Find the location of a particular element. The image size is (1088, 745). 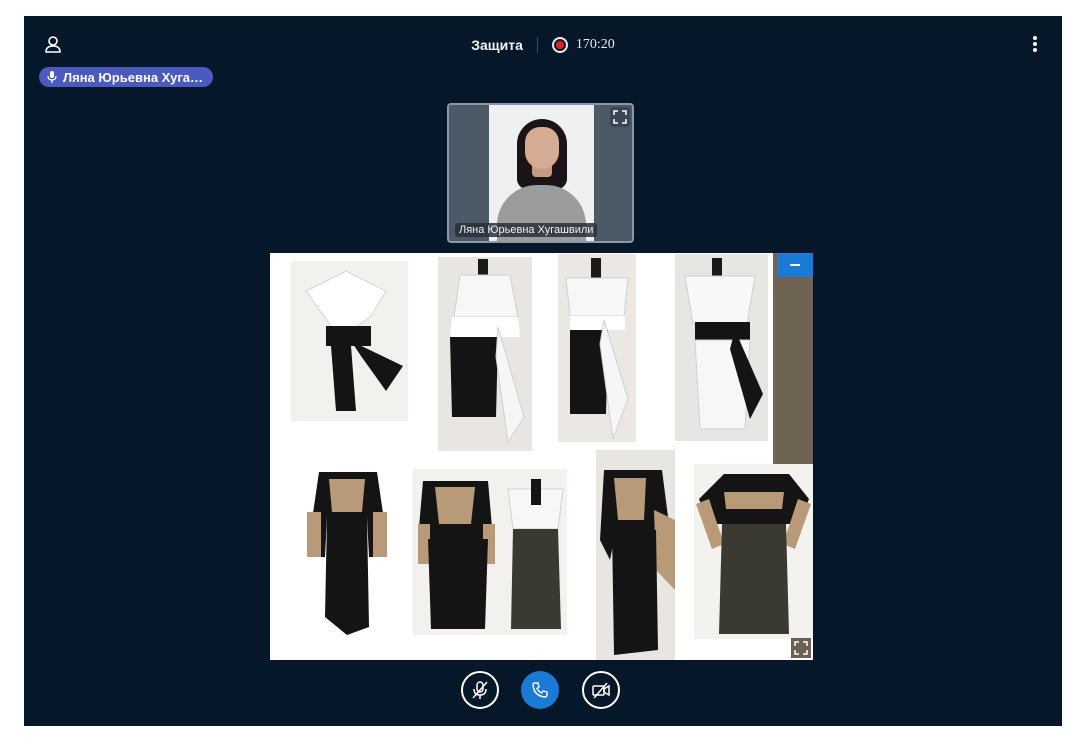

meeting-title: Защита is located at coordinates (497, 45).